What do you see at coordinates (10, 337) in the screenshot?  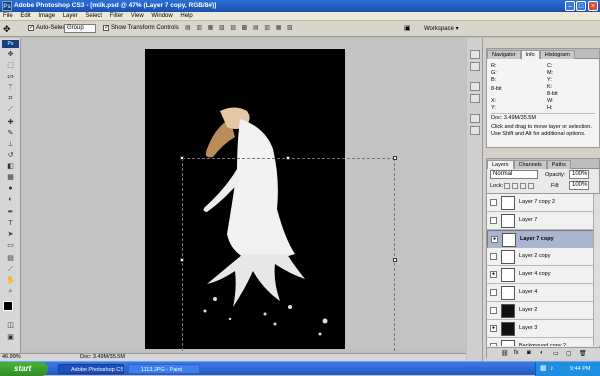 I see `screen-mode-icon: ▣` at bounding box center [10, 337].